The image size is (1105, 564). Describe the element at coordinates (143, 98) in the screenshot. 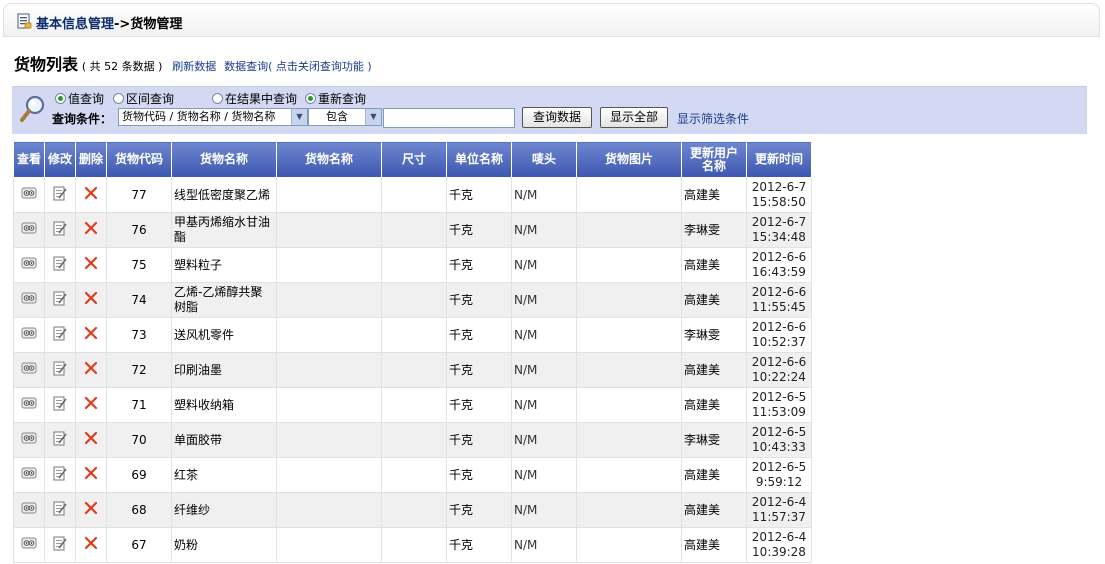

I see `radio-range-query: 区间查询` at that location.